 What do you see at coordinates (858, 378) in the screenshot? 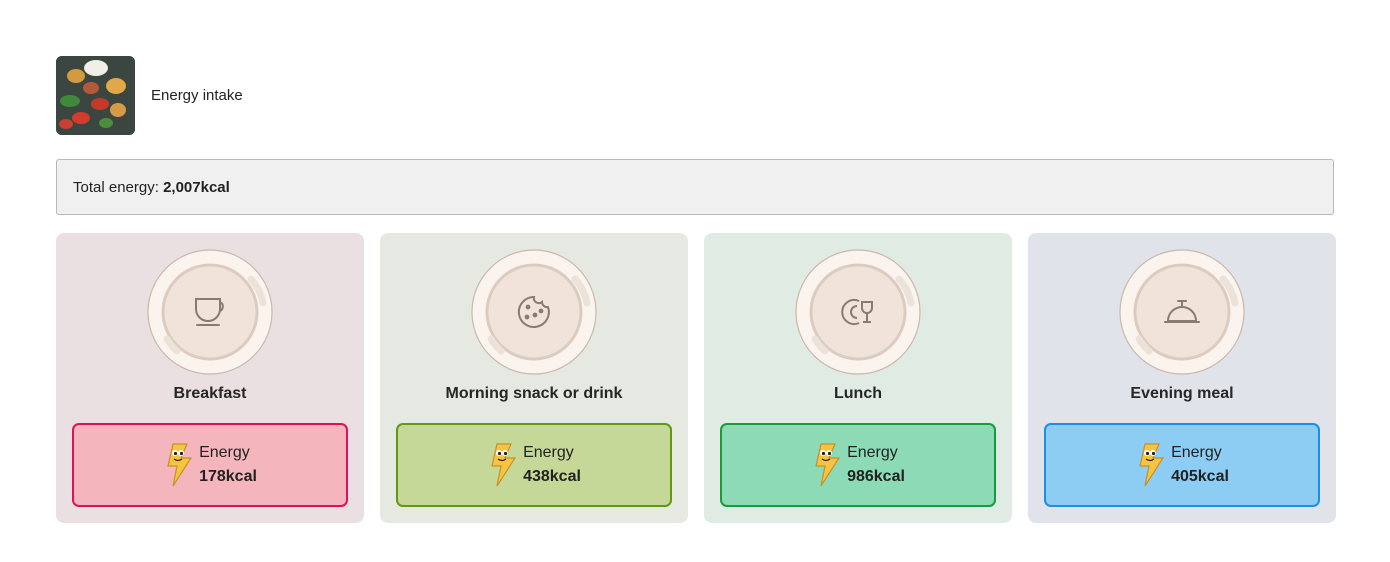
I see `meal-card-lunch: Lunch Energy 986kcal` at bounding box center [858, 378].